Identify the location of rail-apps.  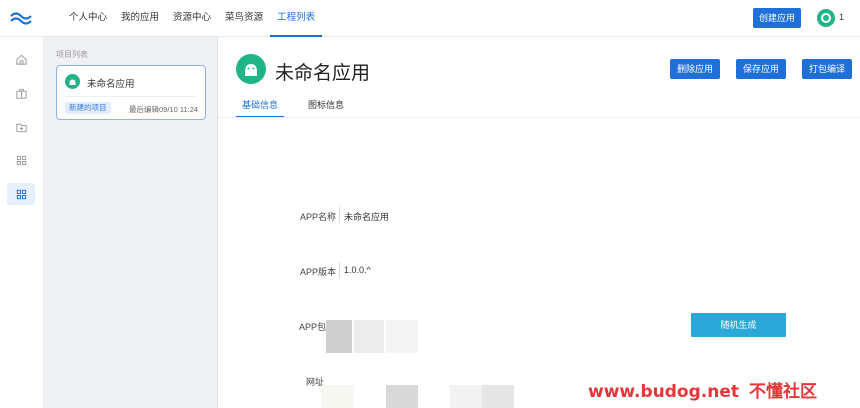
(21, 194).